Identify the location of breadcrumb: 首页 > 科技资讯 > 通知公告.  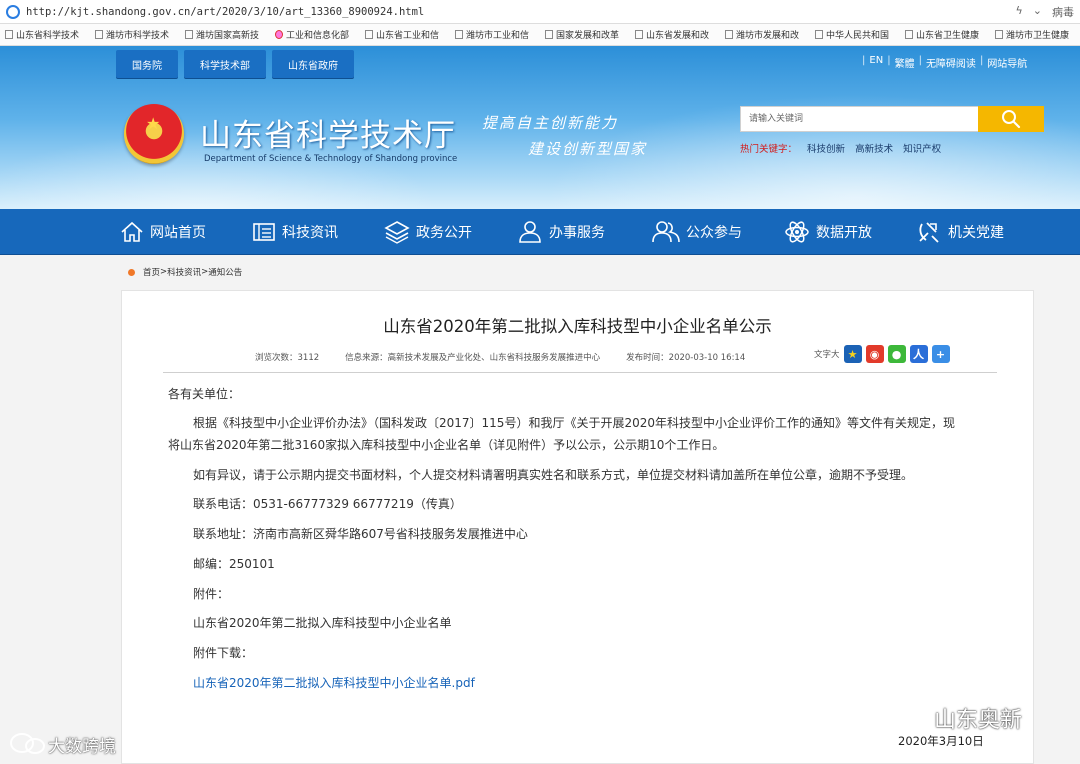
(185, 272).